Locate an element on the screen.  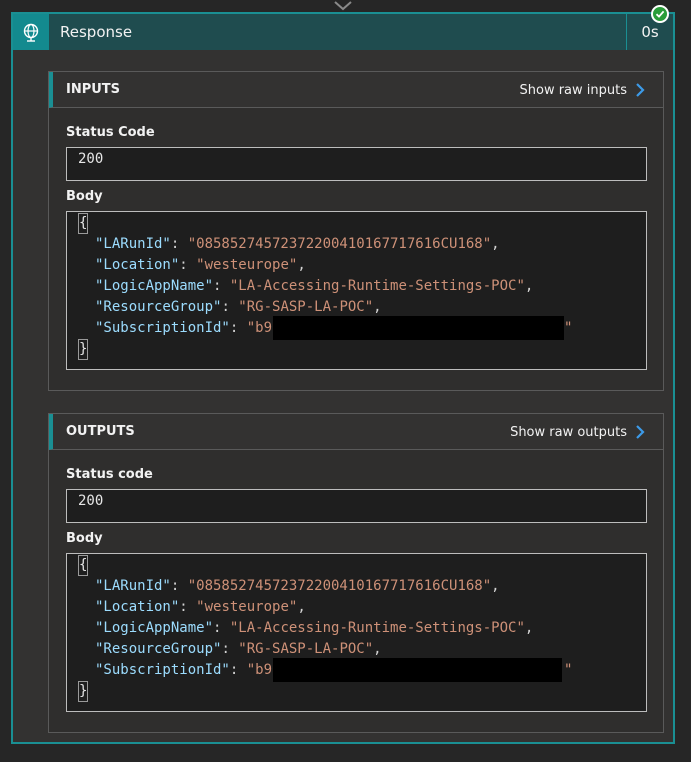
inputs-body-label: Body is located at coordinates (84, 196).